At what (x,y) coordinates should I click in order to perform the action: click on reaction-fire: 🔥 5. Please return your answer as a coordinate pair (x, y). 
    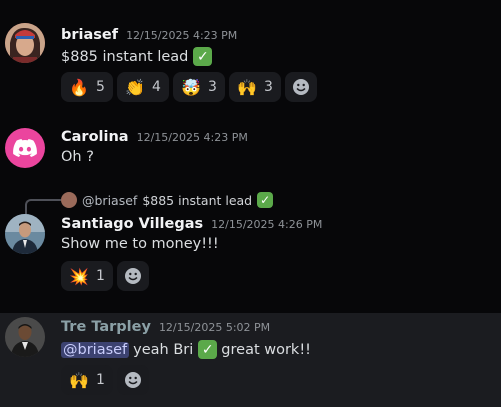
    Looking at the image, I should click on (87, 87).